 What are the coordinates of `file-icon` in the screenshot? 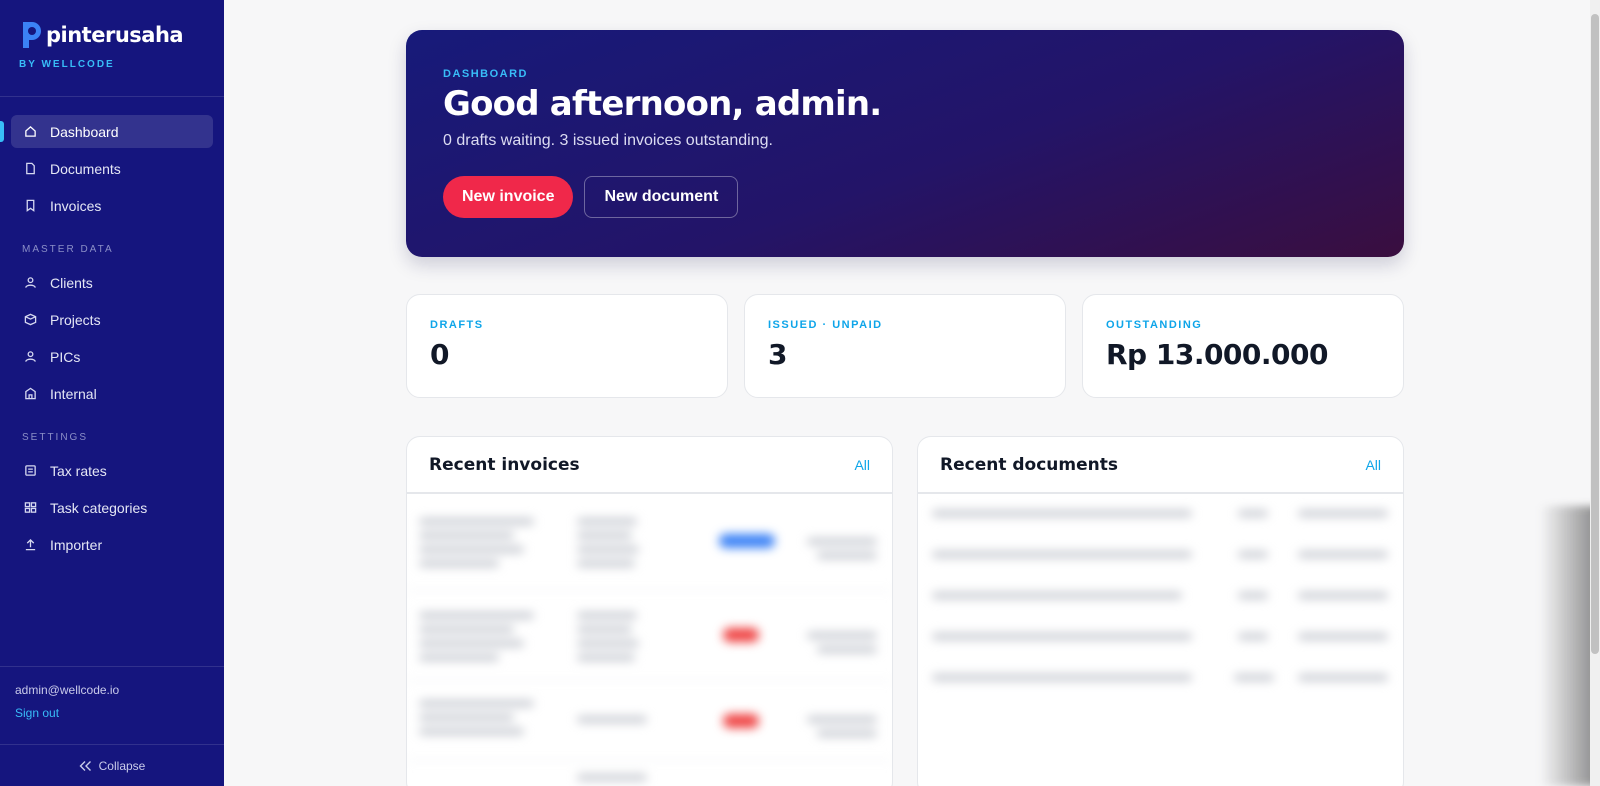 It's located at (30, 169).